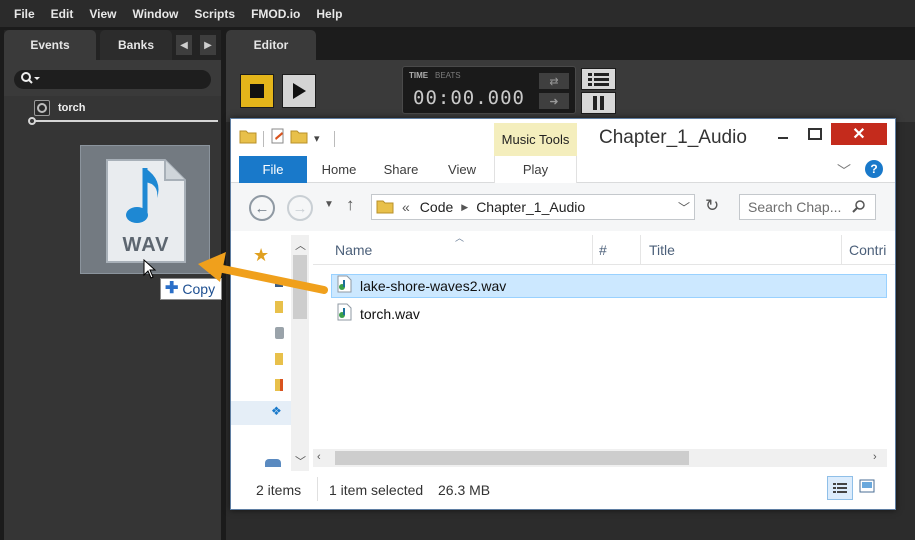 The image size is (915, 540). Describe the element at coordinates (275, 14) in the screenshot. I see `menu-fmodio: FMOD.io` at that location.